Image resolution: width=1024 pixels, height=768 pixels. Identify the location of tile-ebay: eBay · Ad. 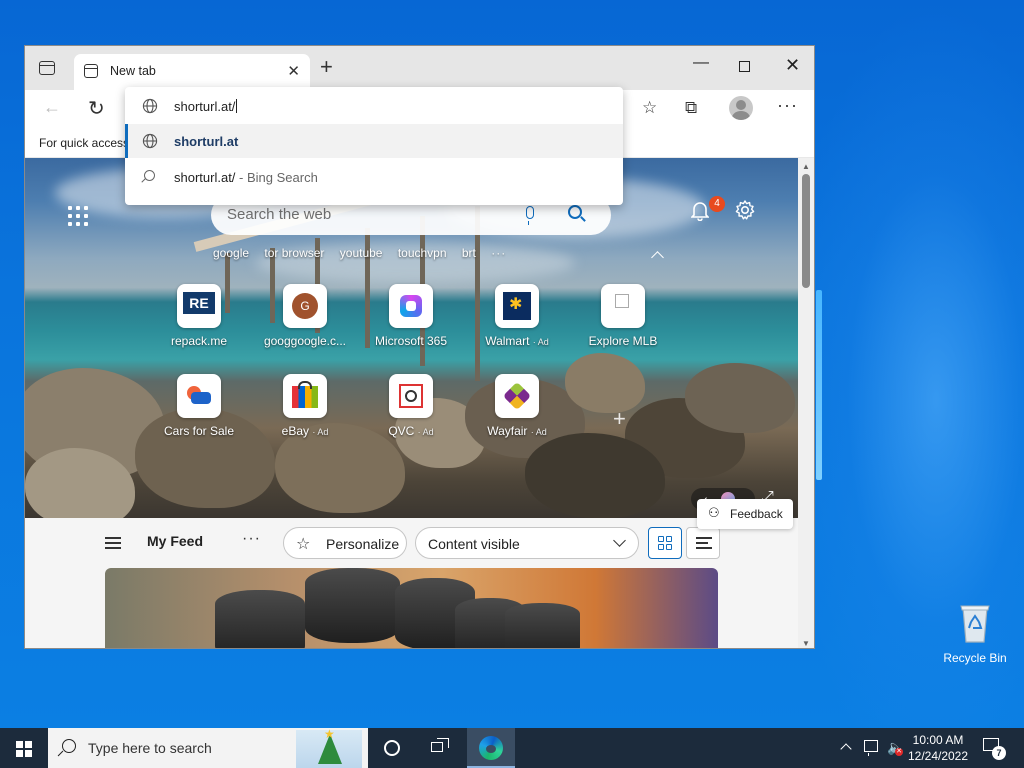
(305, 406).